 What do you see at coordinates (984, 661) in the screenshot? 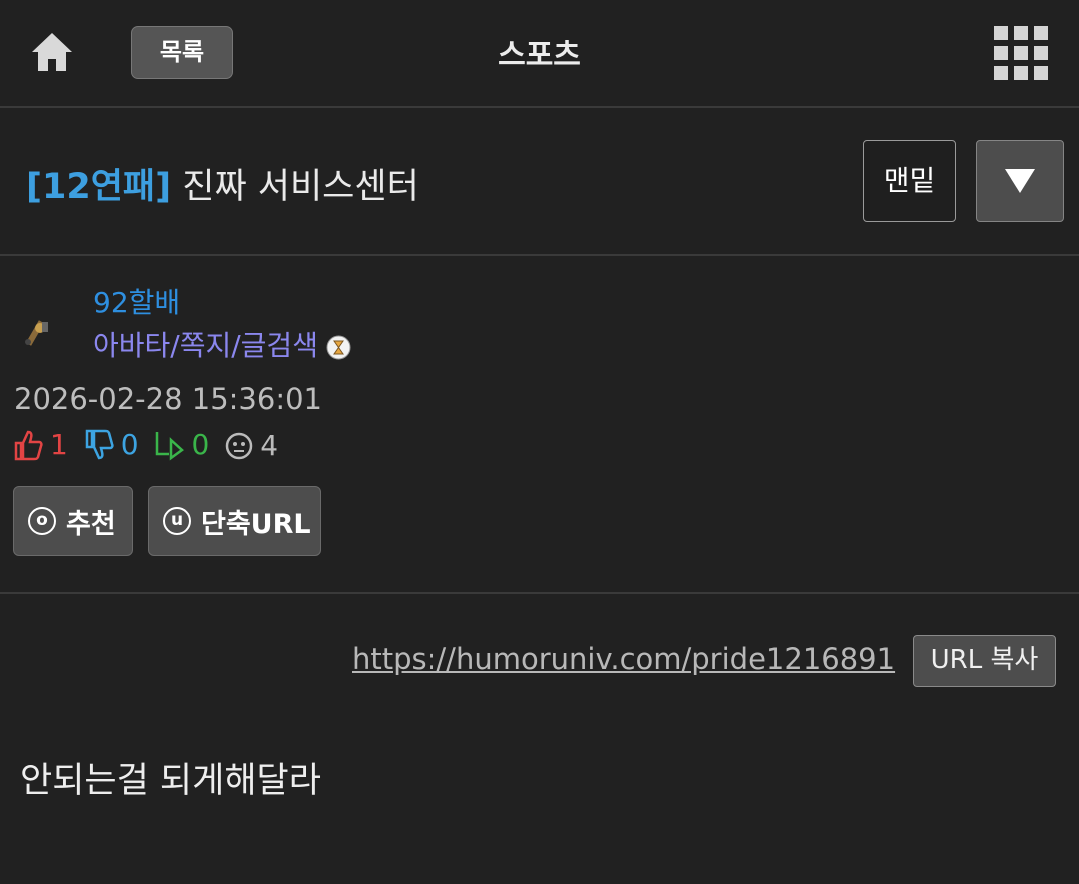
I see `copy-url-button: URL 복사` at bounding box center [984, 661].